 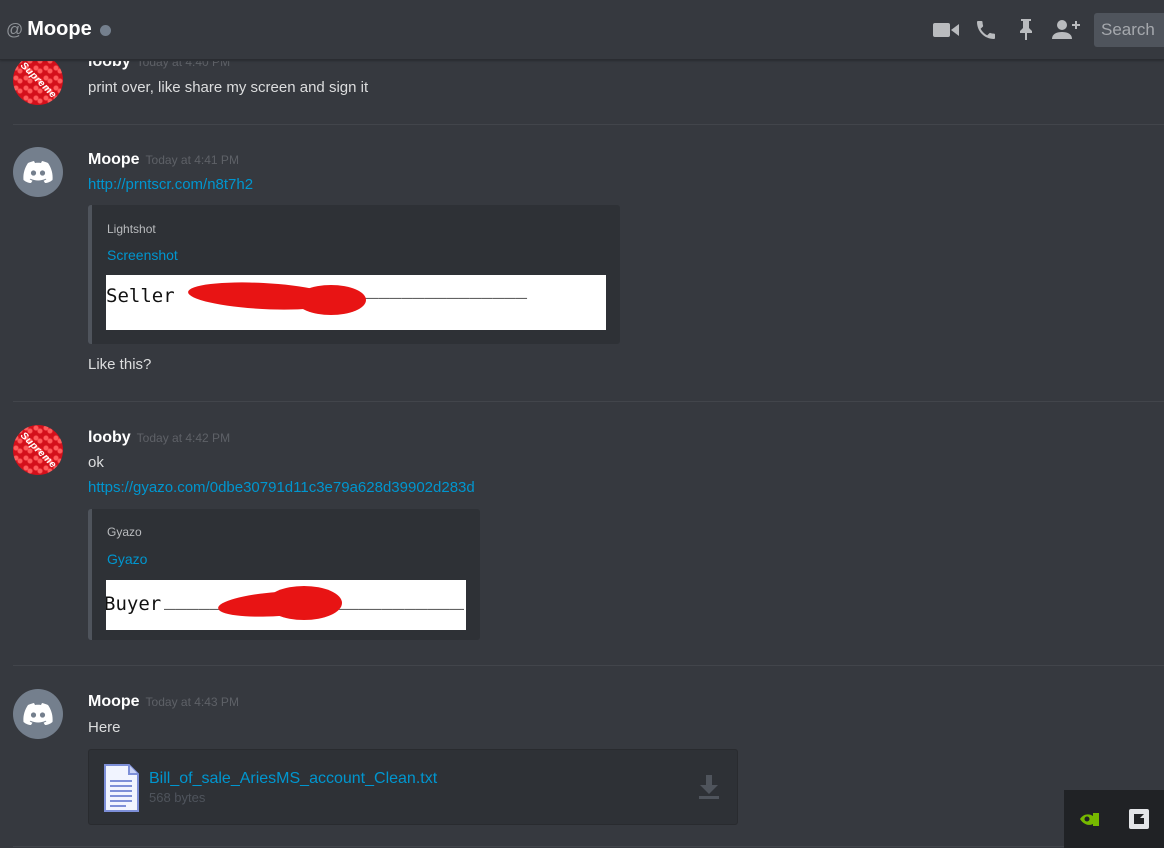 I want to click on app-tray-icon, so click(x=1139, y=819).